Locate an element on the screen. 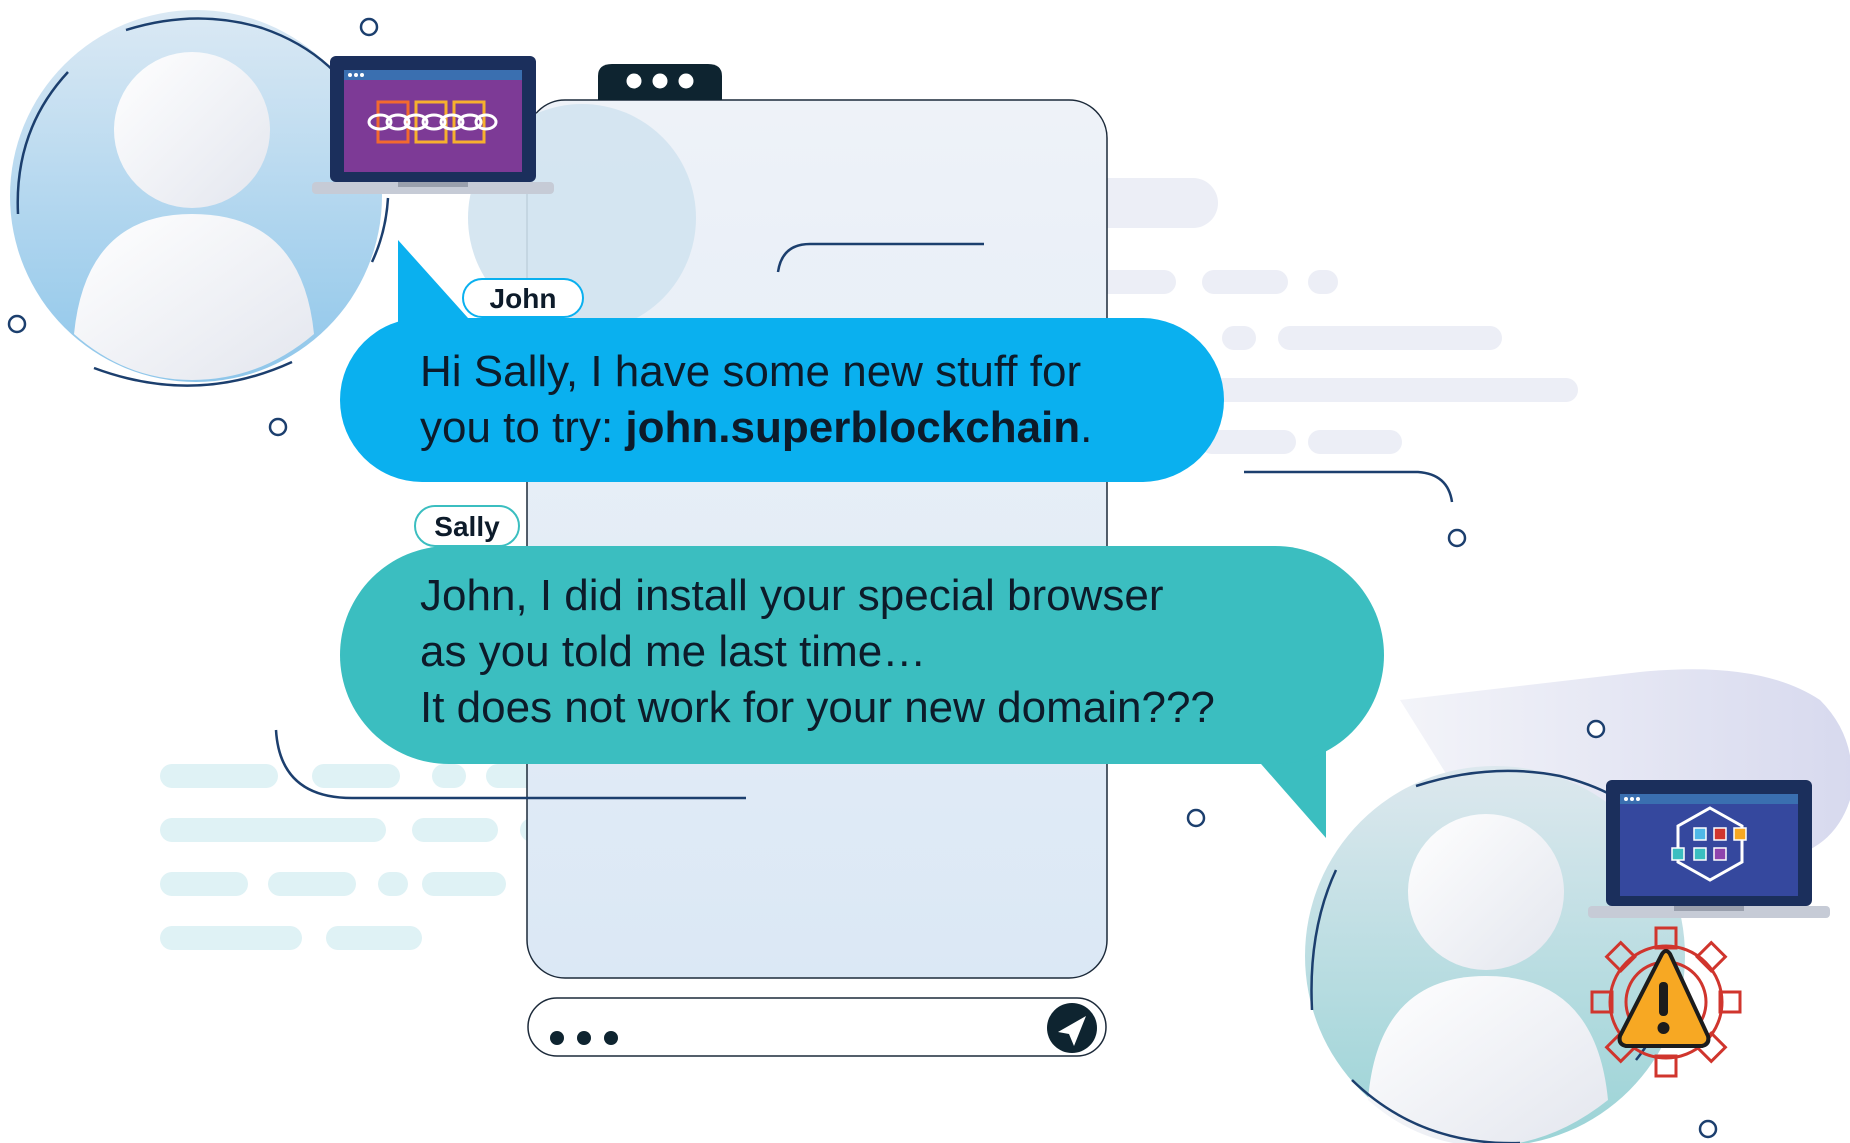 The height and width of the screenshot is (1143, 1850). send-button is located at coordinates (1072, 1028).